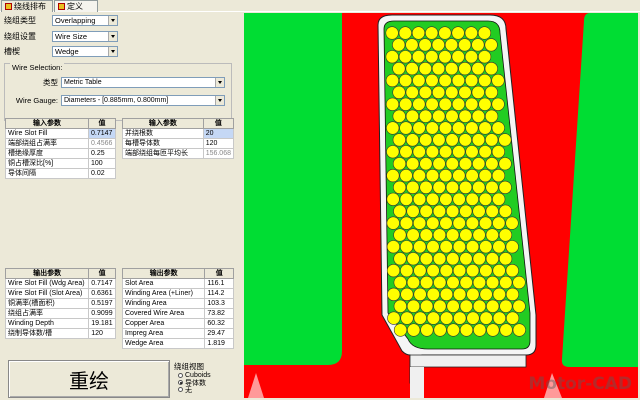 The image size is (640, 400). Describe the element at coordinates (37, 67) in the screenshot. I see `wire-selection-title: Wire Selection:` at that location.